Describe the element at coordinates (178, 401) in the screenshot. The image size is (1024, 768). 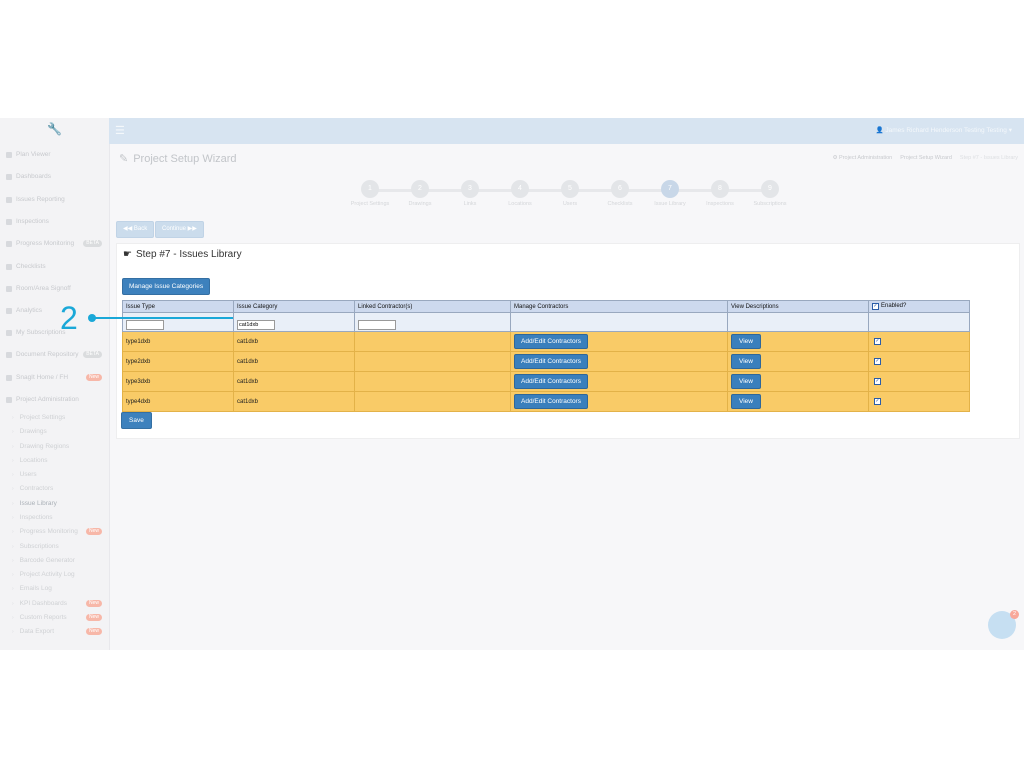
I see `issue-type-cell: type4dxb` at that location.